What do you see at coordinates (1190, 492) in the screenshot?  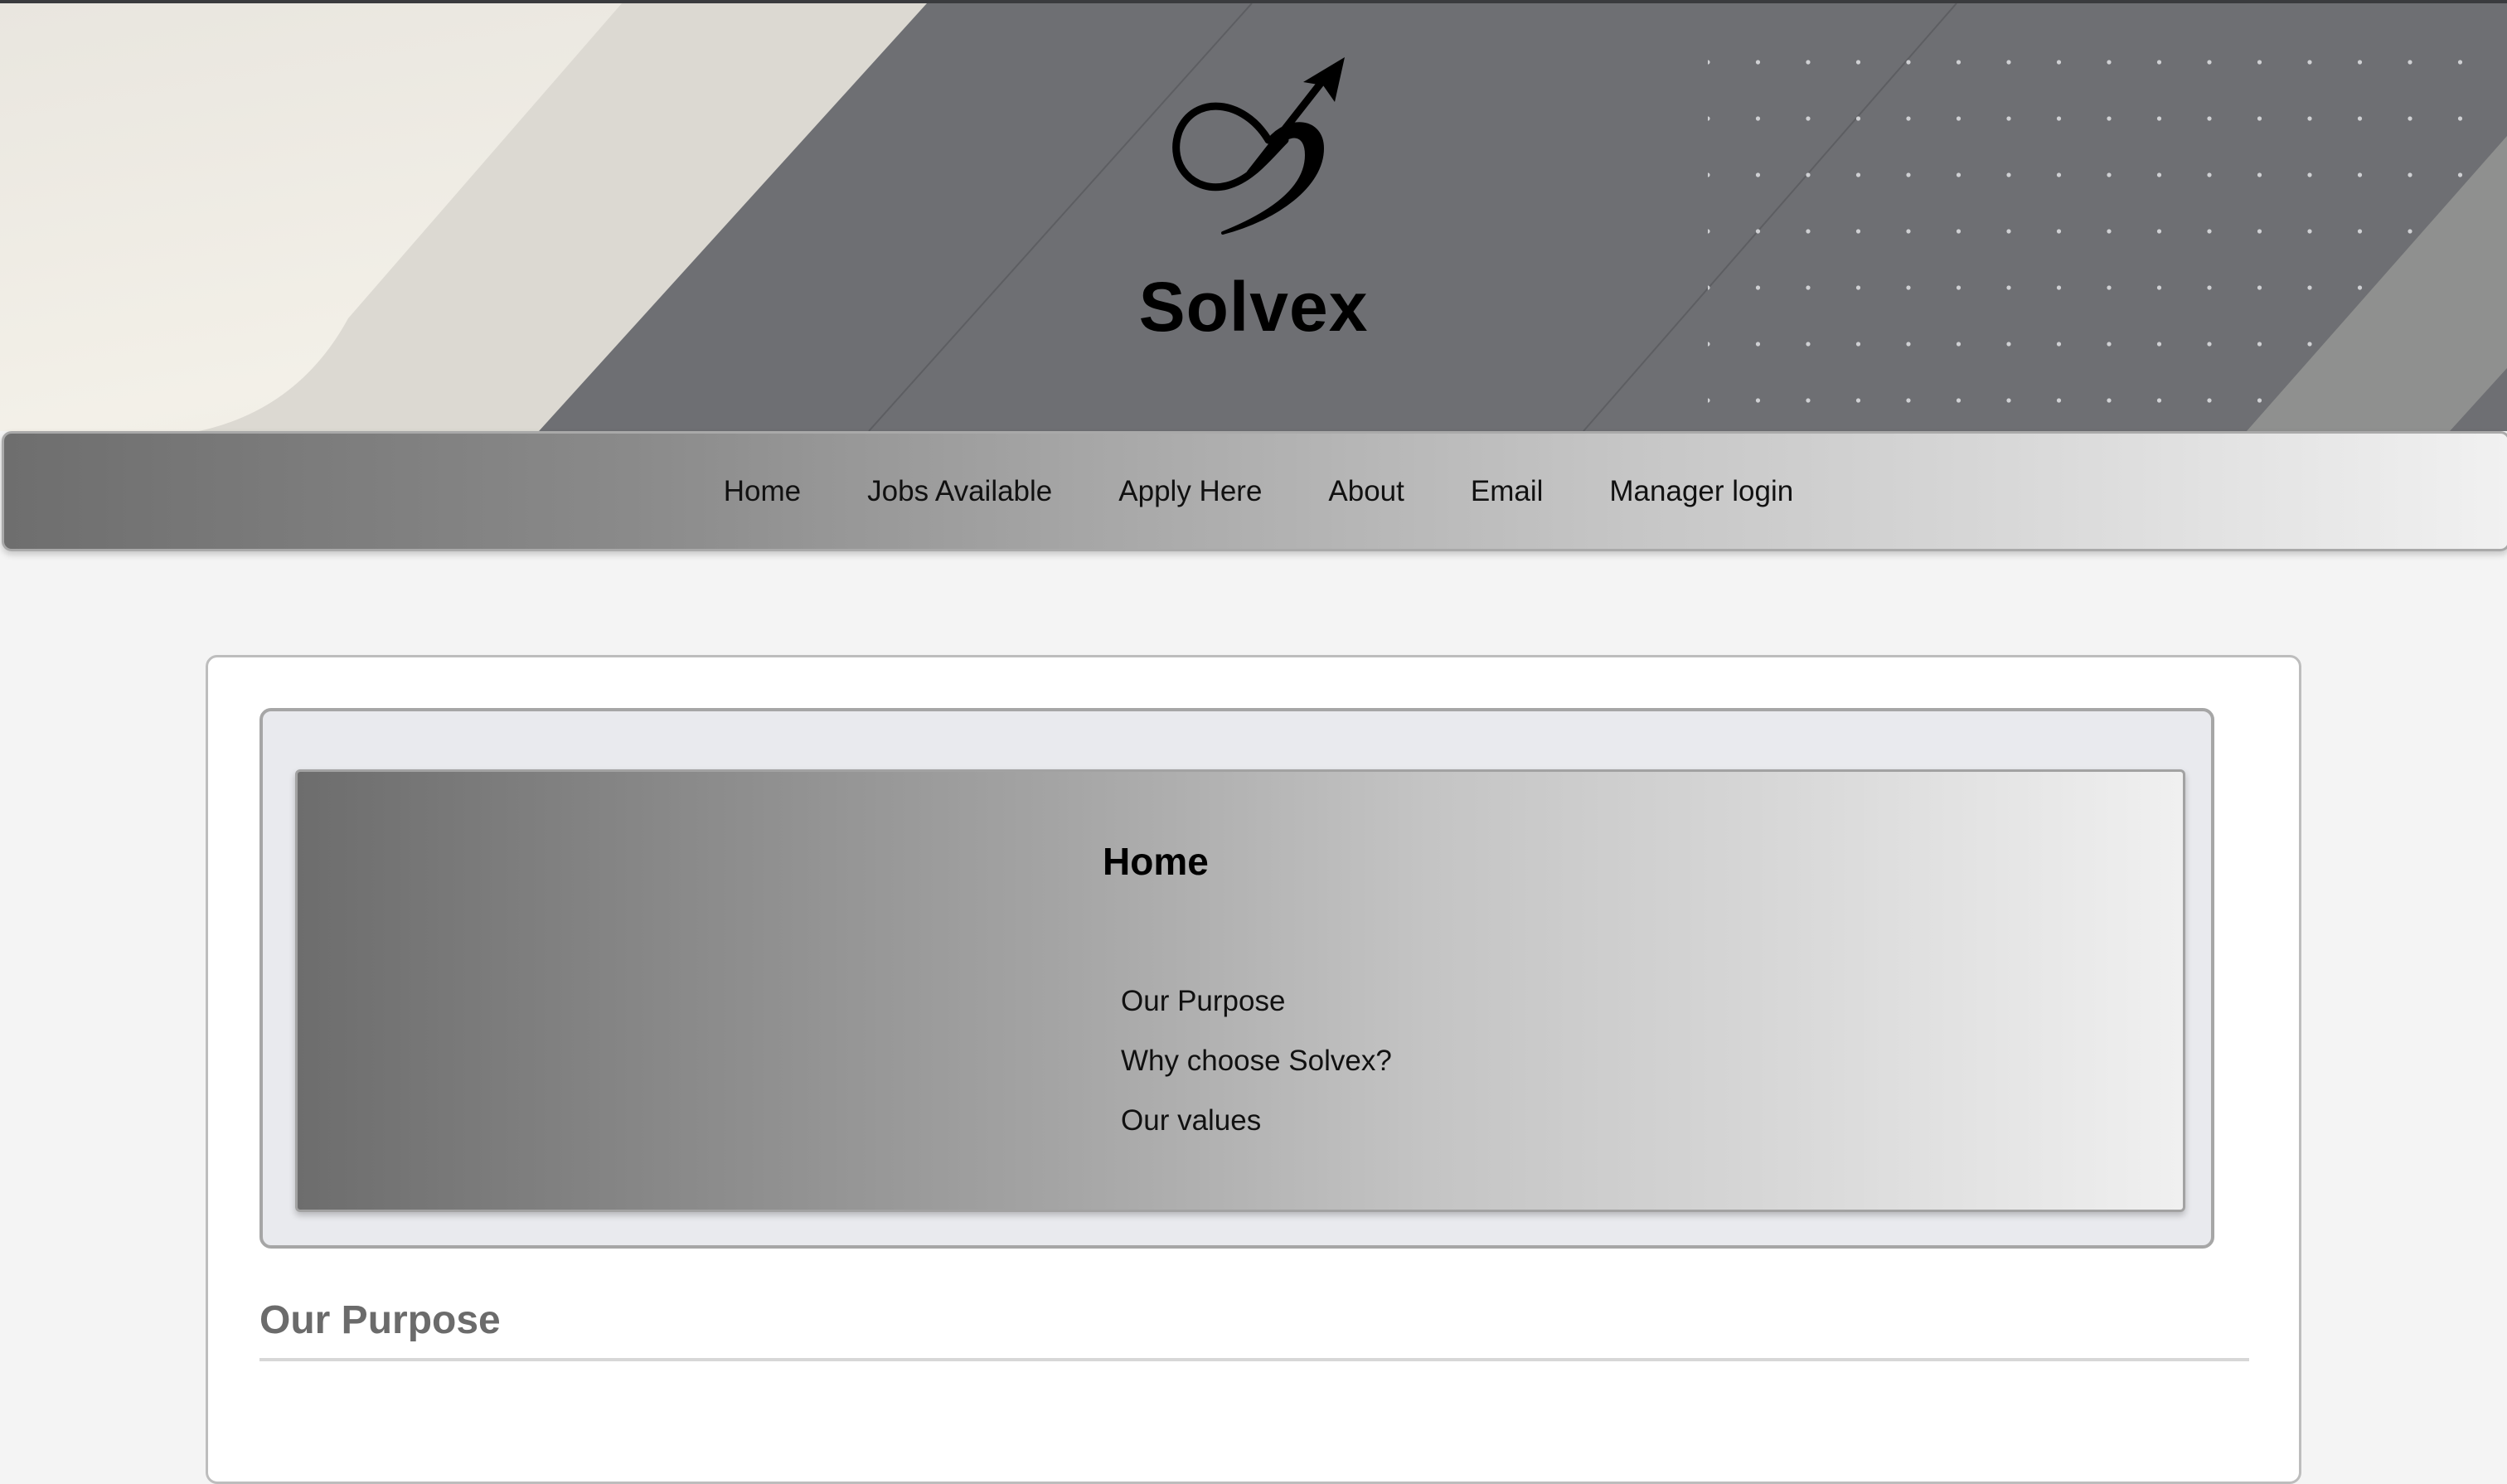 I see `nav-item-apply-here: Apply Here` at bounding box center [1190, 492].